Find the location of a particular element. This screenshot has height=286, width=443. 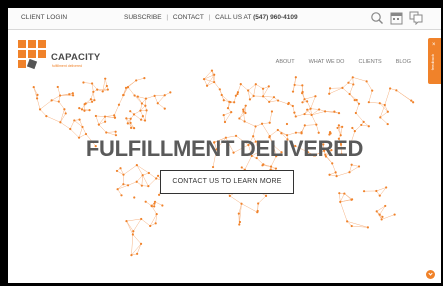

logo-mark-icon is located at coordinates (33, 55).